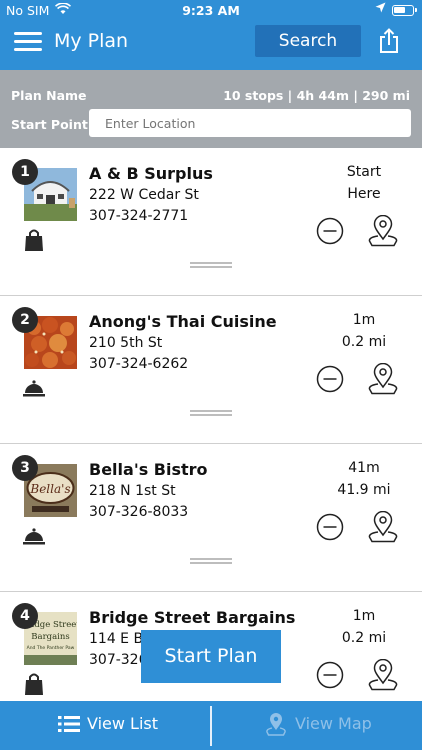  What do you see at coordinates (49, 95) in the screenshot?
I see `plan-name-label: Plan Name` at bounding box center [49, 95].